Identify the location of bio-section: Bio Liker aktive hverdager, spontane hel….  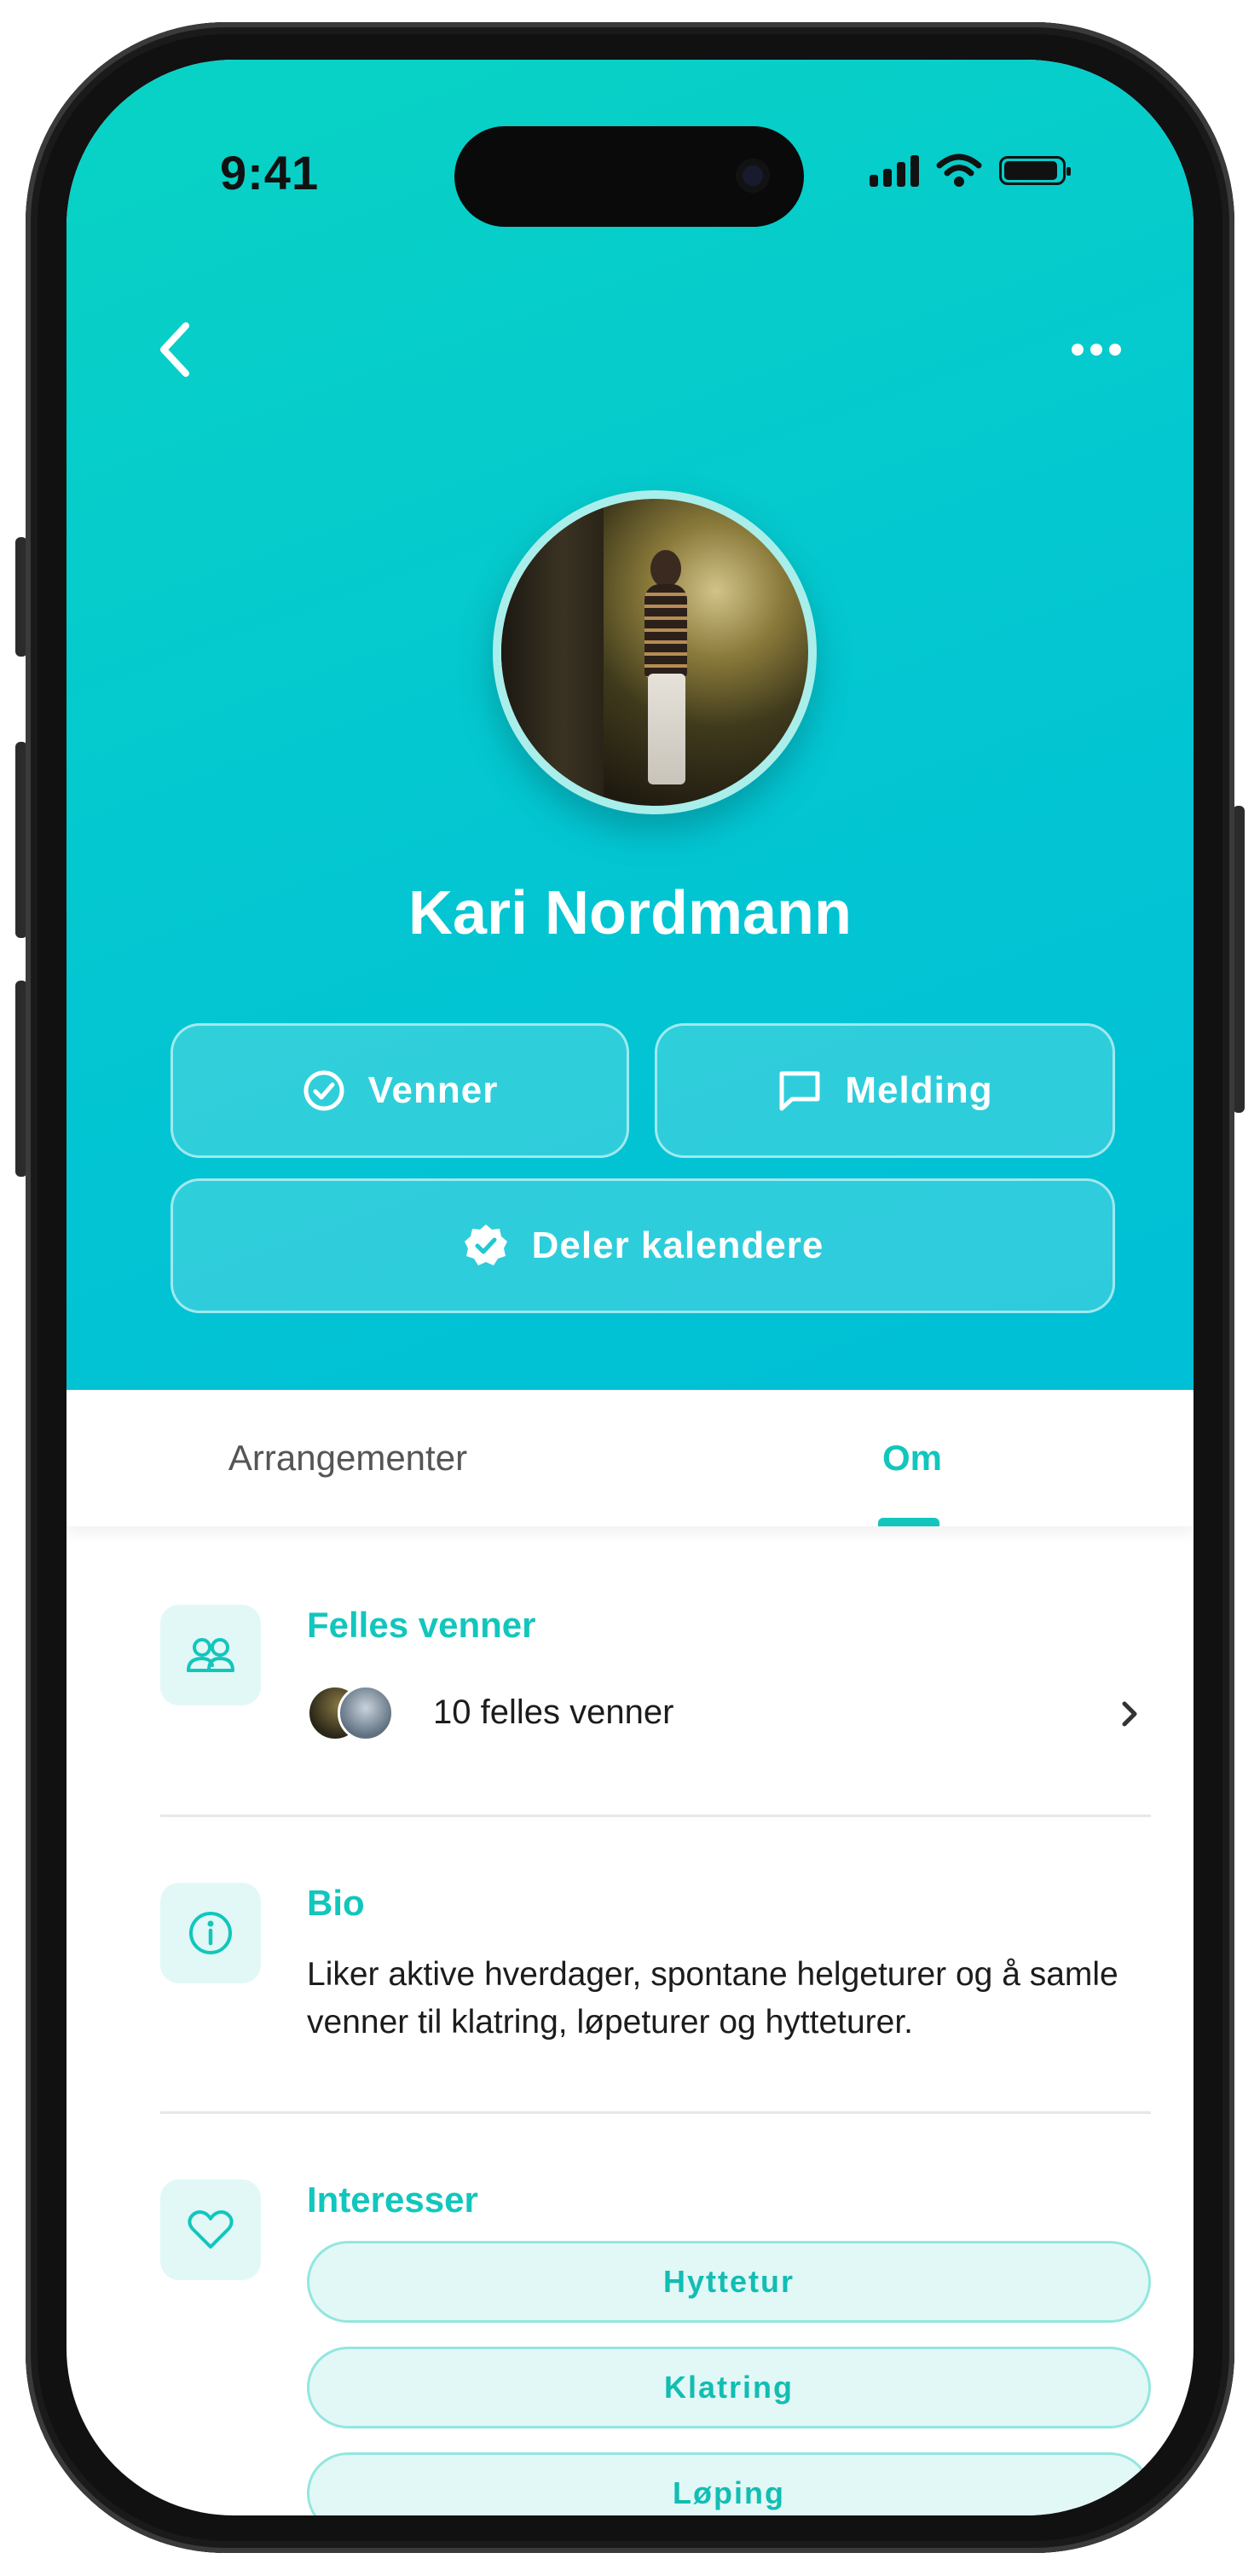
(650, 1976).